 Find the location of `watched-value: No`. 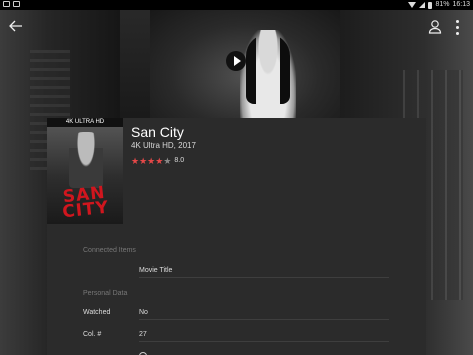

watched-value: No is located at coordinates (143, 312).